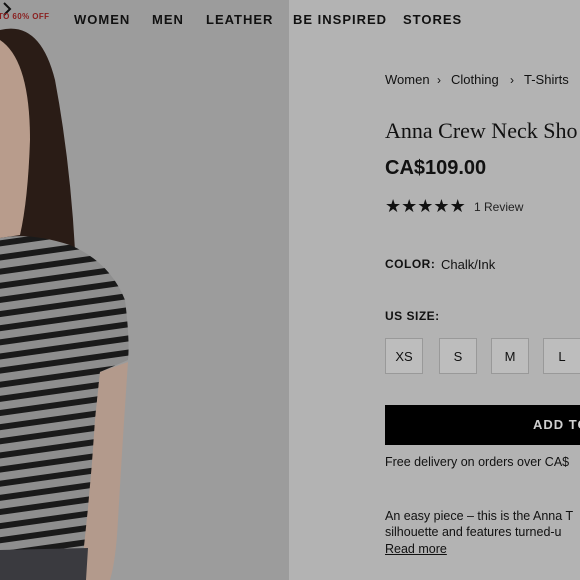 The width and height of the screenshot is (580, 580). Describe the element at coordinates (510, 356) in the screenshot. I see `size-option-m: M` at that location.